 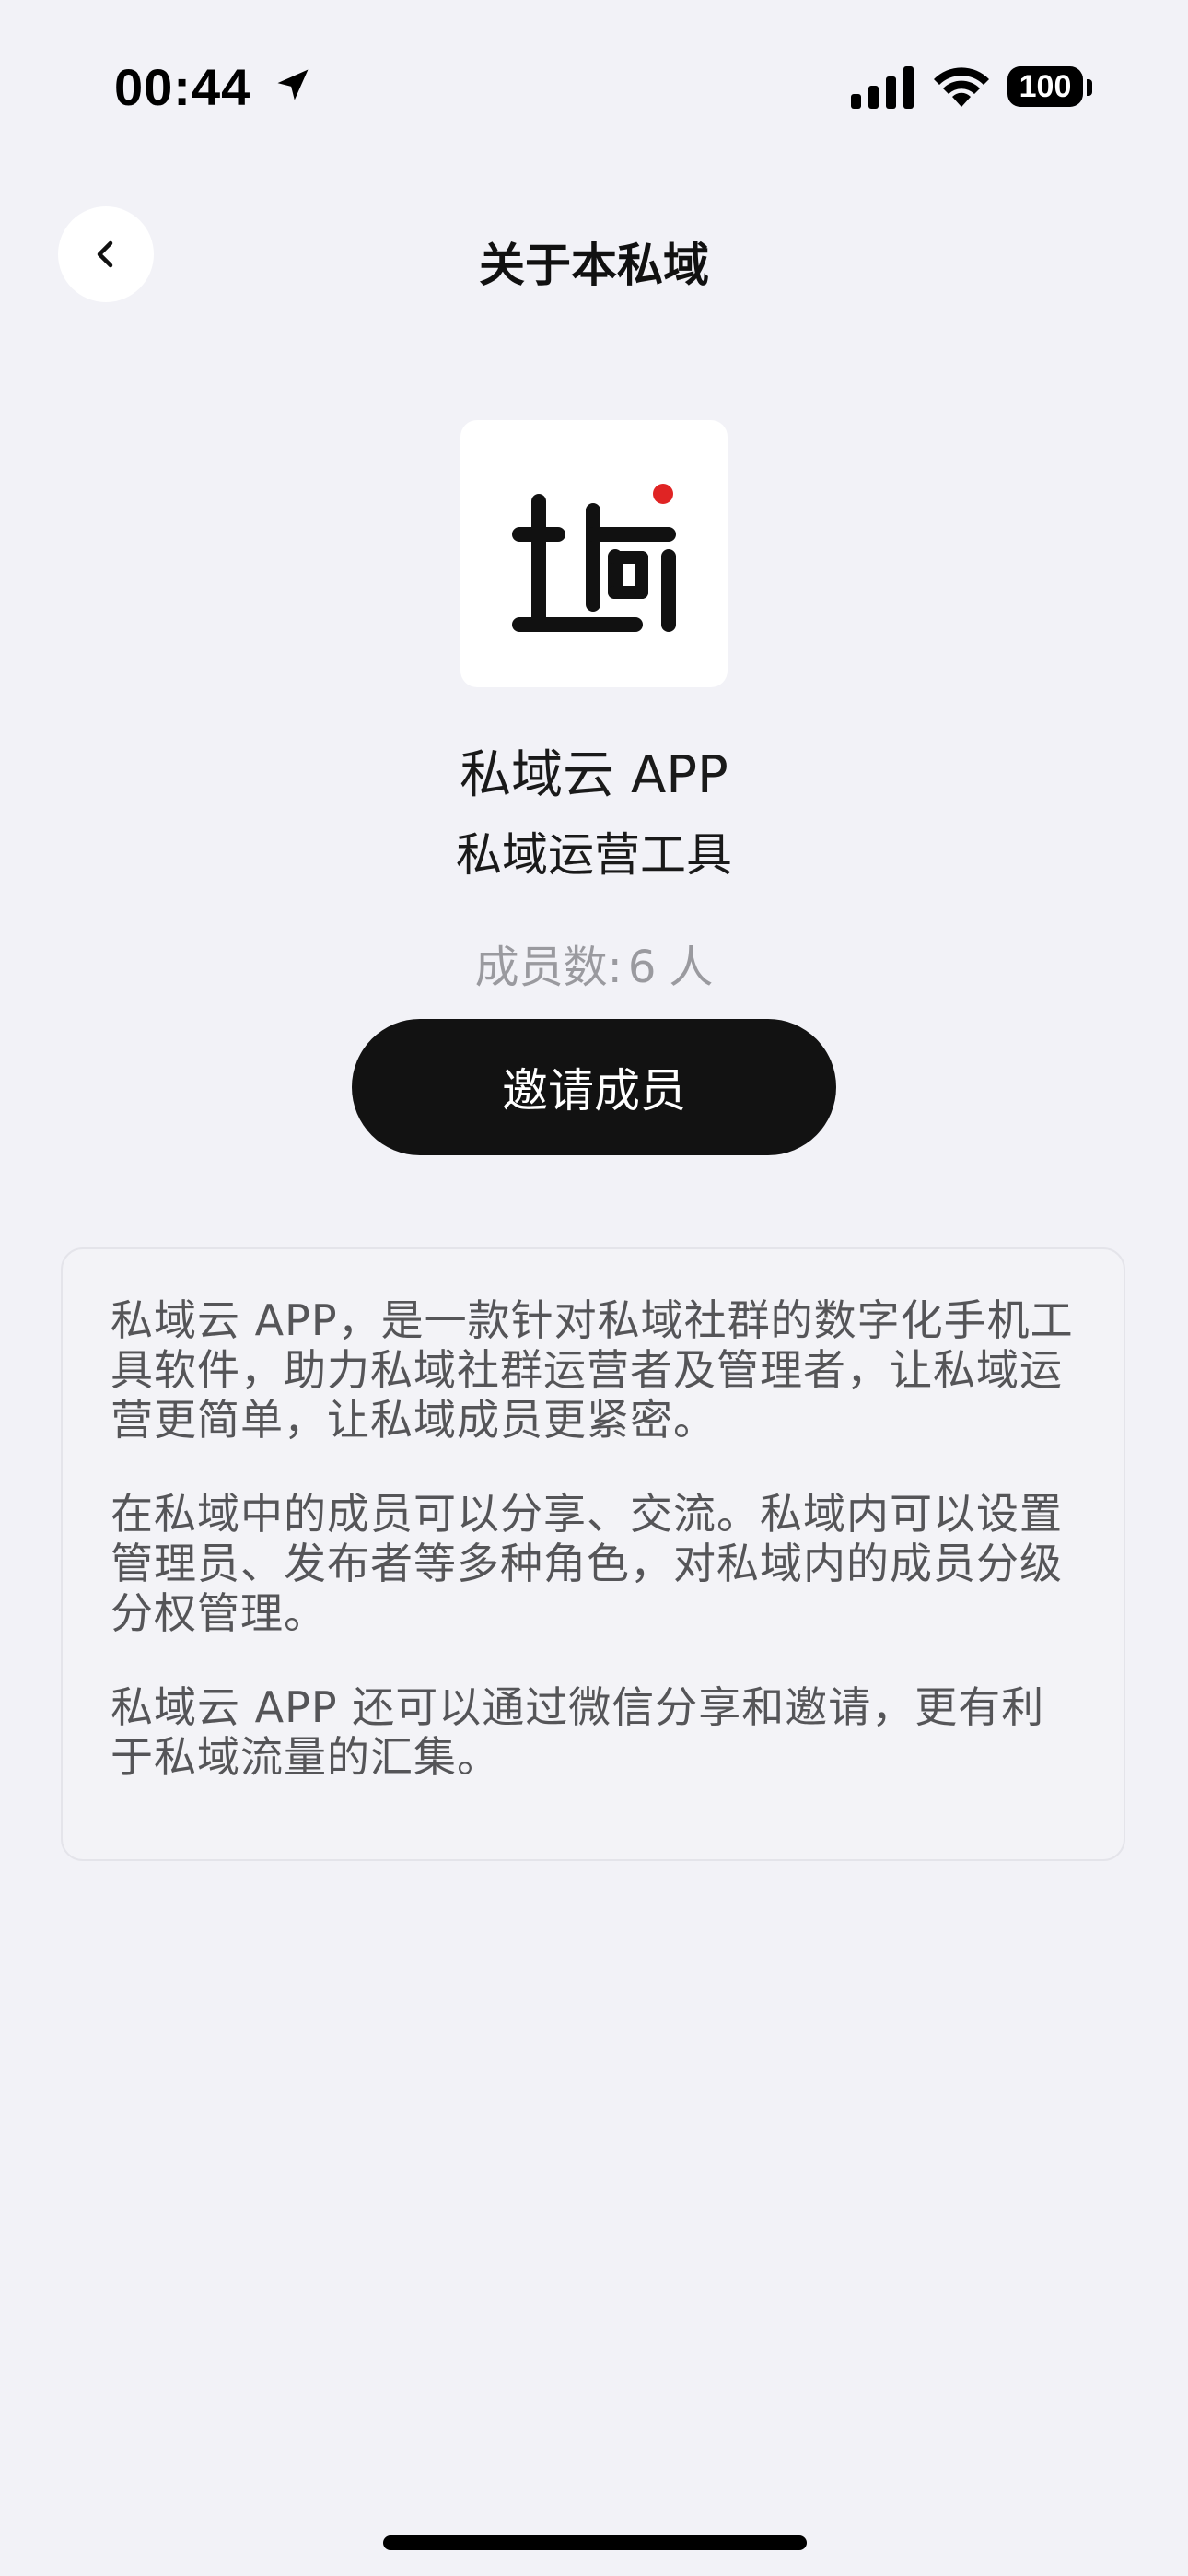 I want to click on member-count-label: 成员数:, so click(x=548, y=967).